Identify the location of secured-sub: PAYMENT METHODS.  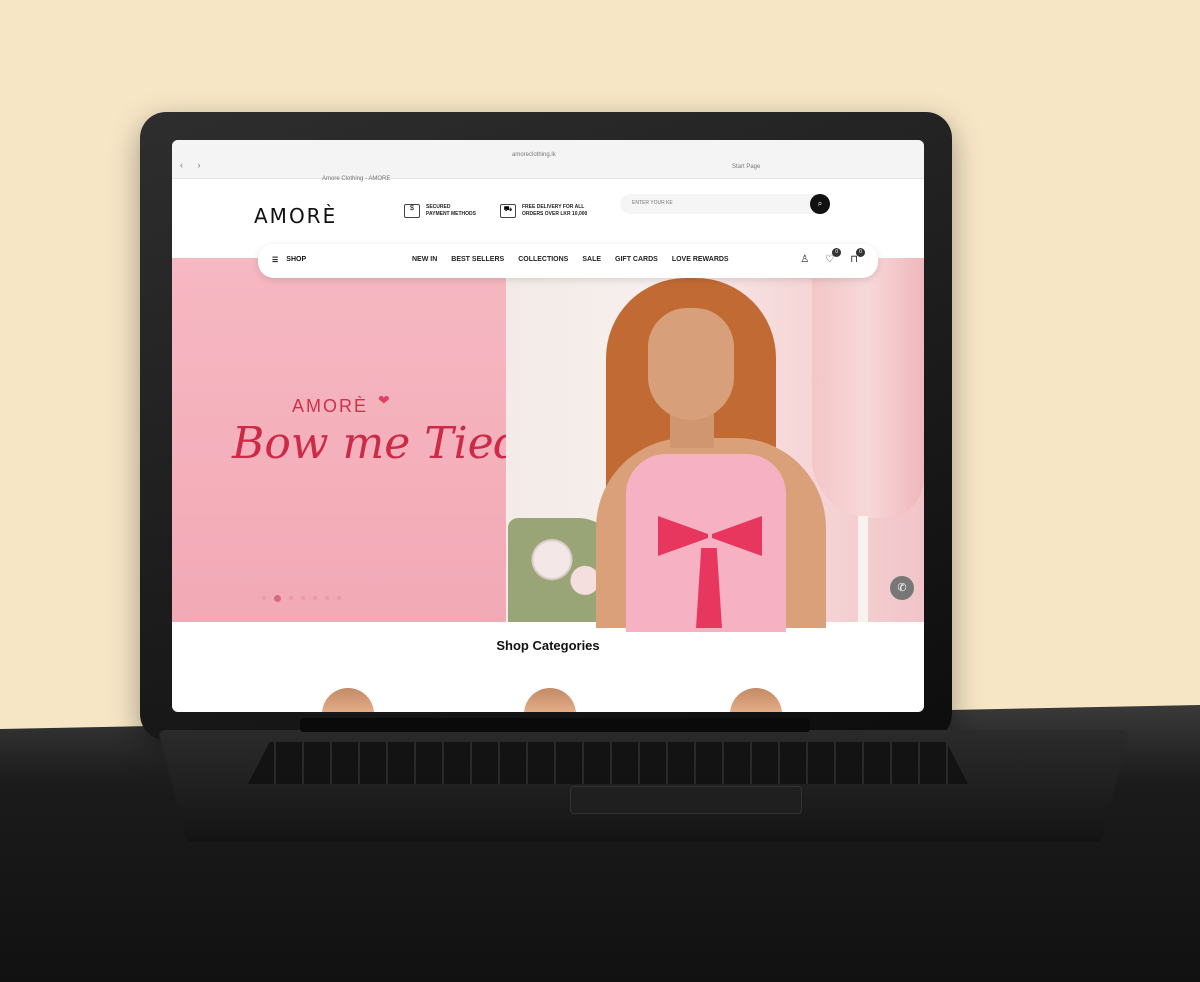
(451, 214).